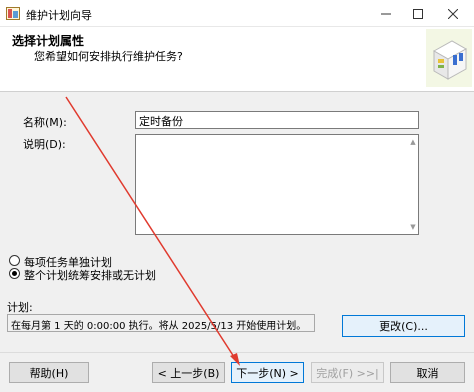 This screenshot has height=392, width=474. Describe the element at coordinates (386, 13) in the screenshot. I see `minimize-icon` at that location.